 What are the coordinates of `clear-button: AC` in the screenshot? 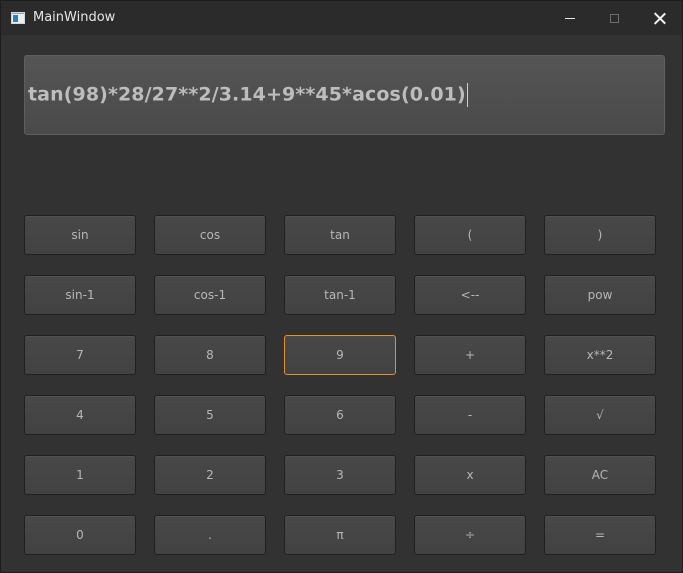 It's located at (600, 475).